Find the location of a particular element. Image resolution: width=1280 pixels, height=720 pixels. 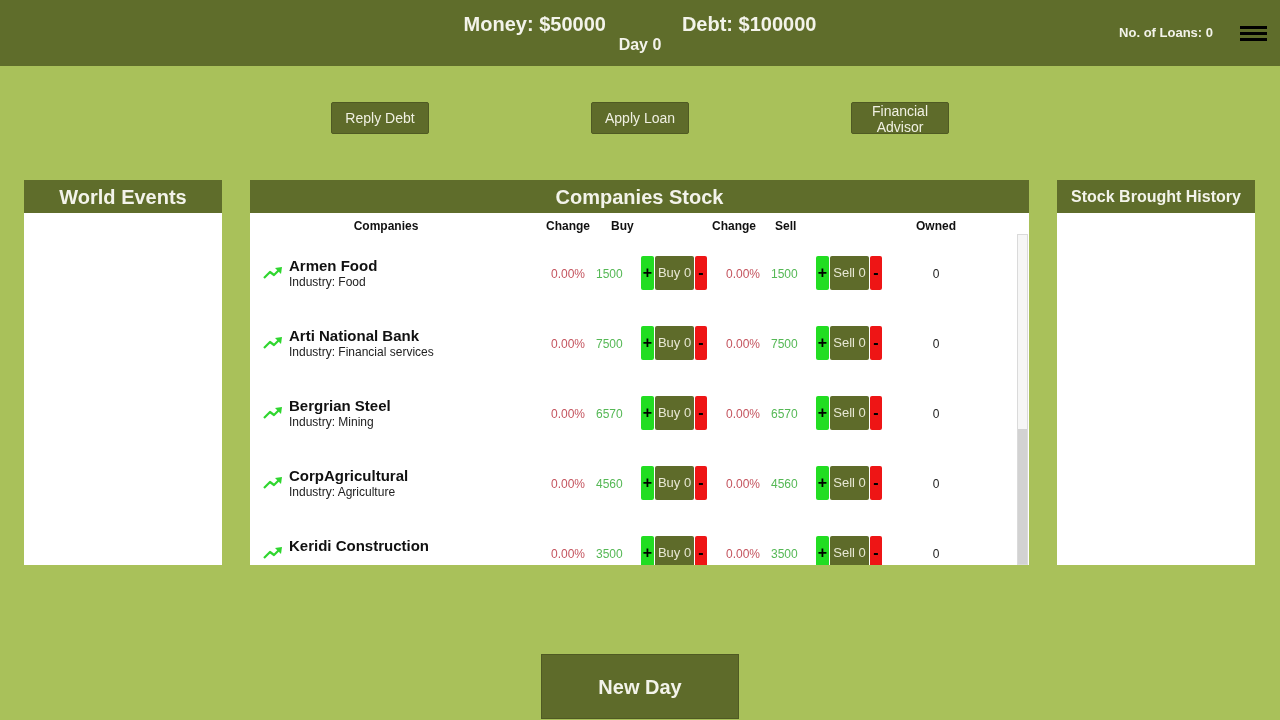

day-label: Day 0 is located at coordinates (640, 45).